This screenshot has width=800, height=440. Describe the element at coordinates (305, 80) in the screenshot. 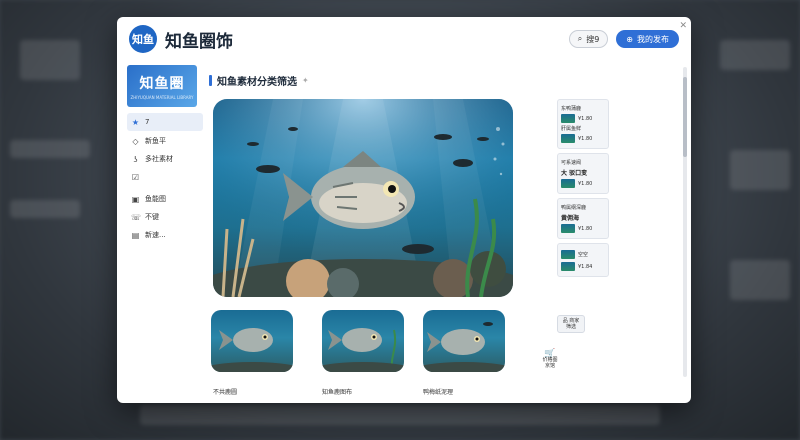

I see `sparkle-icon: ✦` at that location.